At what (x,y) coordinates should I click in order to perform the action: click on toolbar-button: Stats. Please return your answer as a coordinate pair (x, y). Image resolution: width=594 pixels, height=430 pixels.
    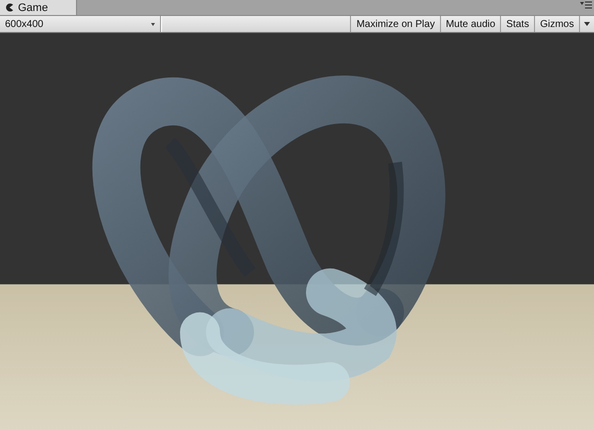
    Looking at the image, I should click on (518, 24).